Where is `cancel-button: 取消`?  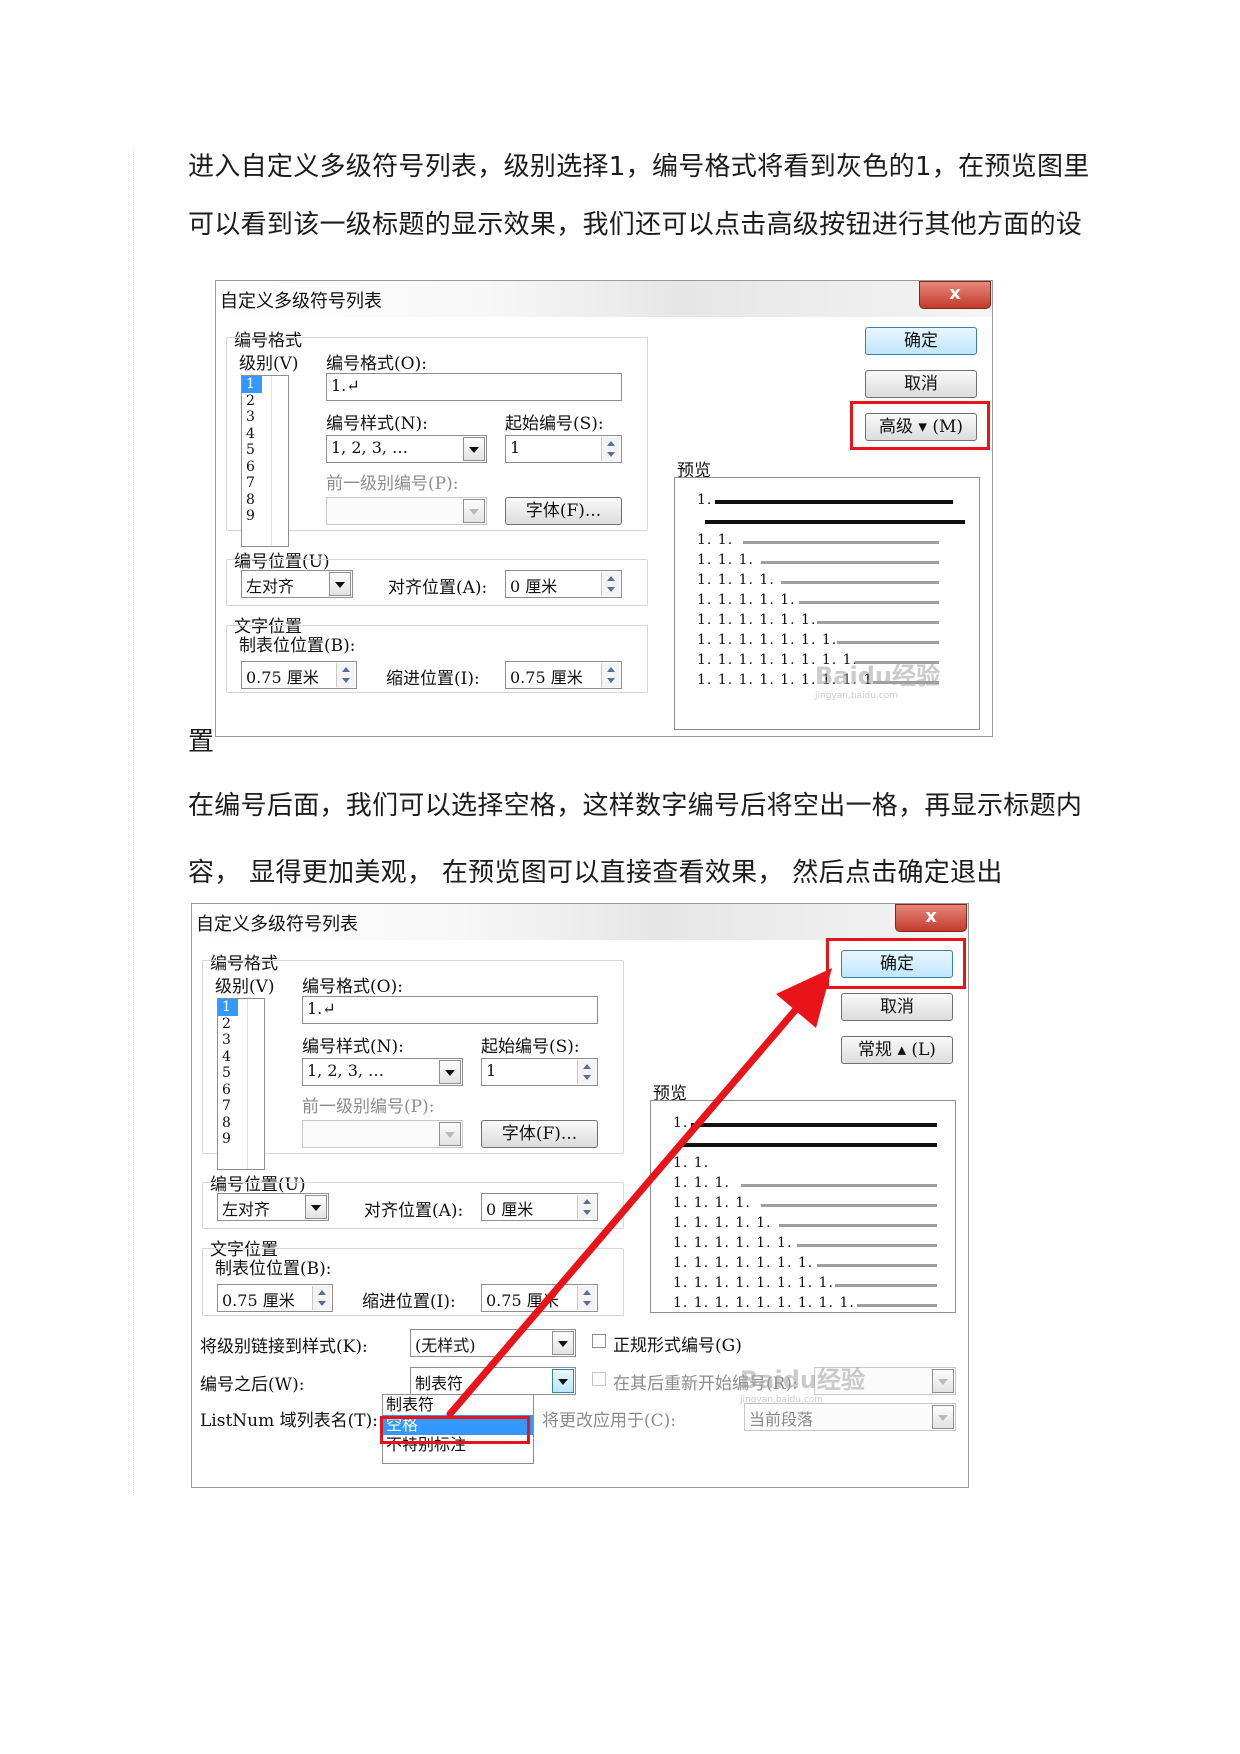 cancel-button: 取消 is located at coordinates (921, 384).